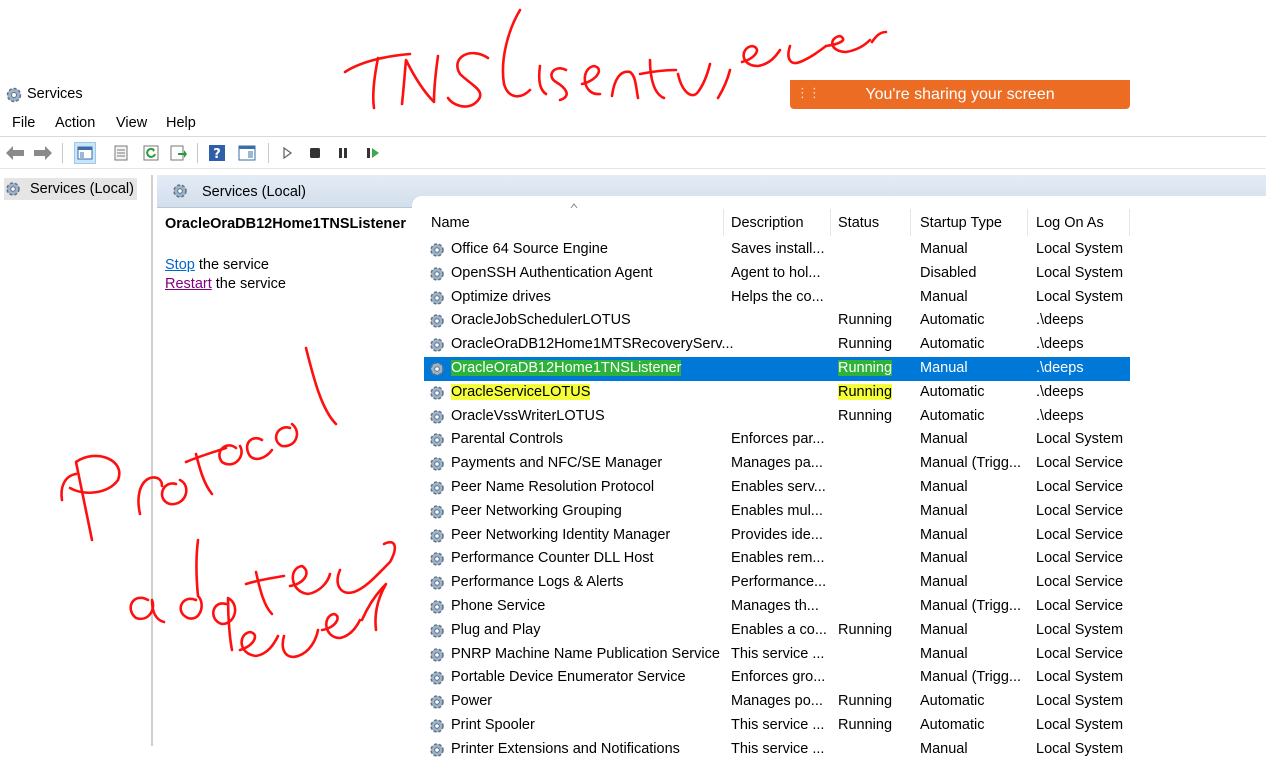 Image resolution: width=1266 pixels, height=762 pixels. I want to click on service-log-on-as: Local Service, so click(1080, 510).